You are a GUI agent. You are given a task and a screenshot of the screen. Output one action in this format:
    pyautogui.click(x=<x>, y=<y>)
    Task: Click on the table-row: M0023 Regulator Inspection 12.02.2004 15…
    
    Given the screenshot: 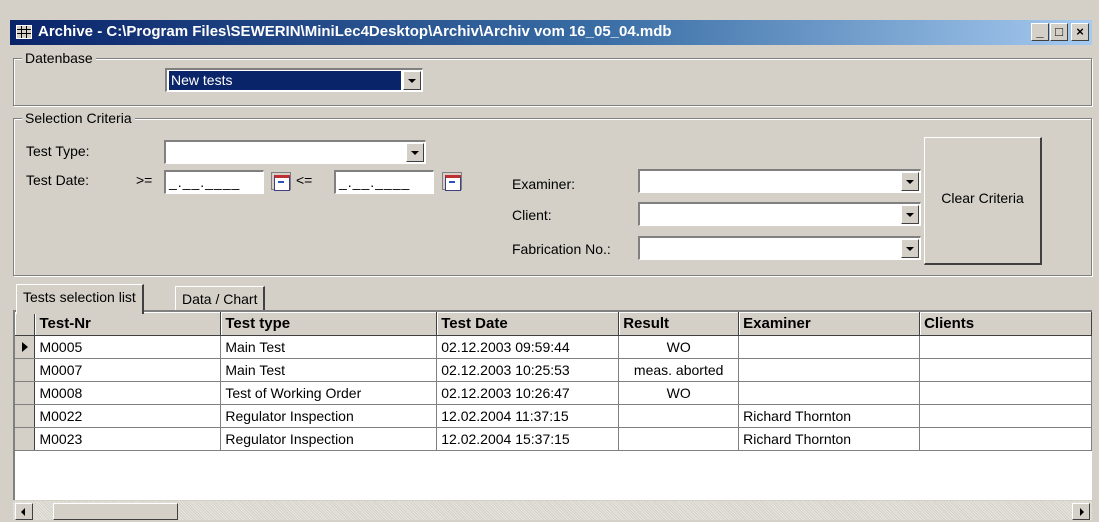 What is the action you would take?
    pyautogui.click(x=553, y=439)
    